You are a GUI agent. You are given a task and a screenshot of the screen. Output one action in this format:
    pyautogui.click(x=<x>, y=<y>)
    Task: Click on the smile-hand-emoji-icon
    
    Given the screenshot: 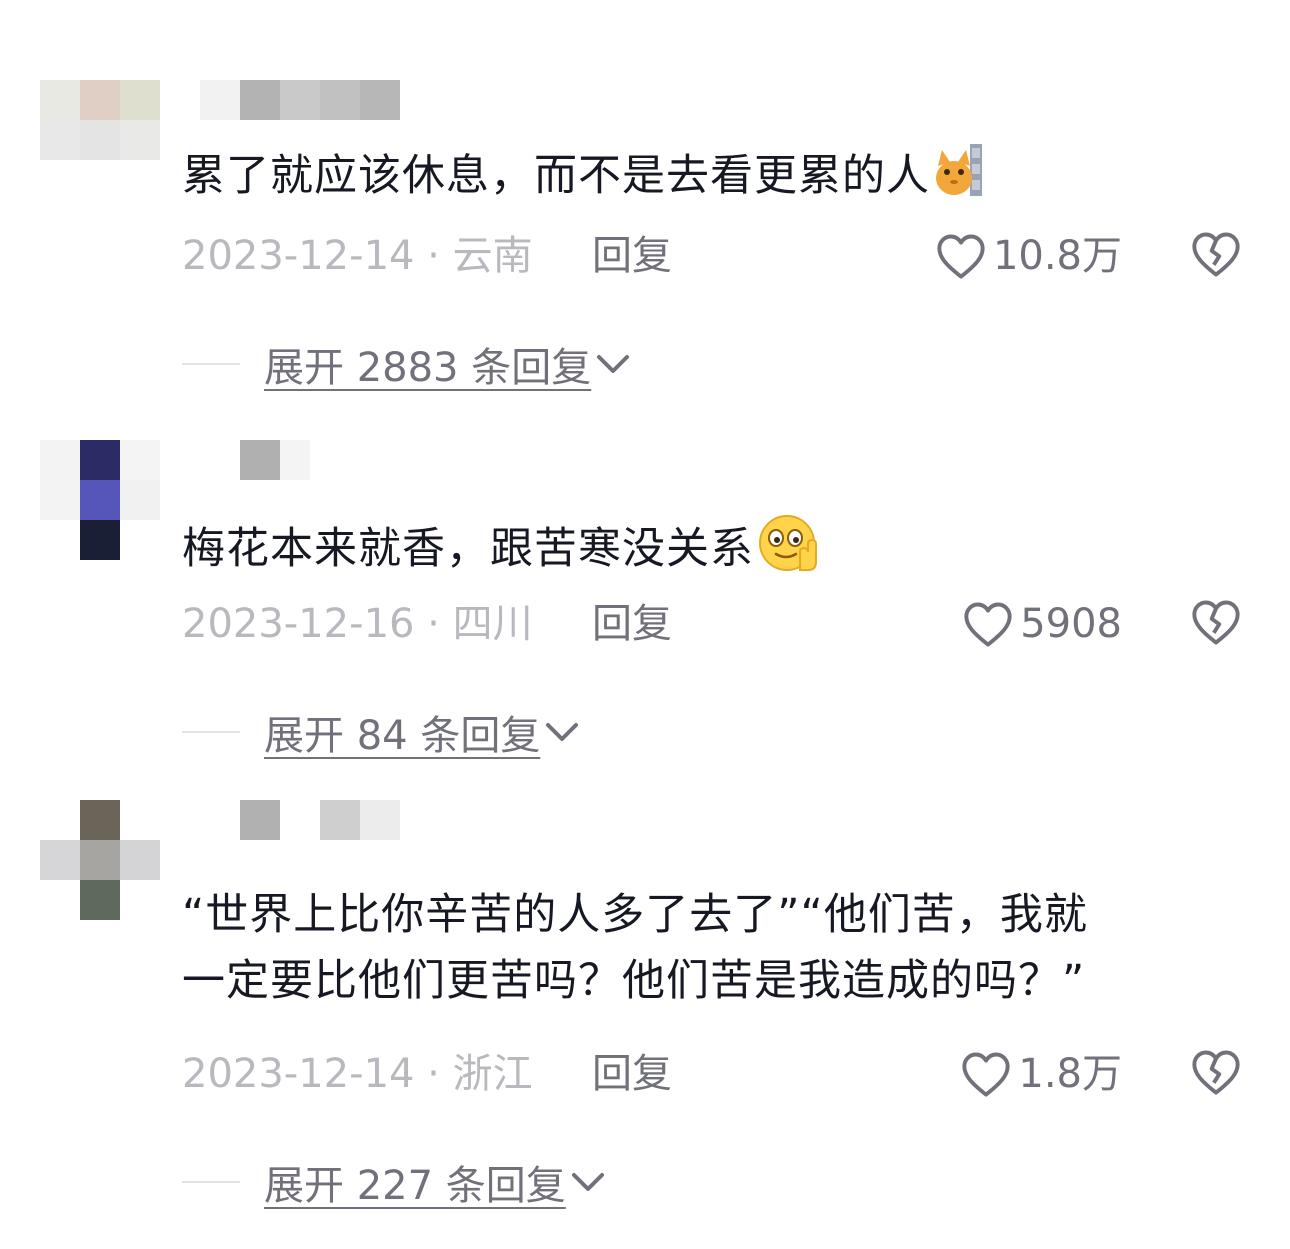 What is the action you would take?
    pyautogui.click(x=789, y=551)
    